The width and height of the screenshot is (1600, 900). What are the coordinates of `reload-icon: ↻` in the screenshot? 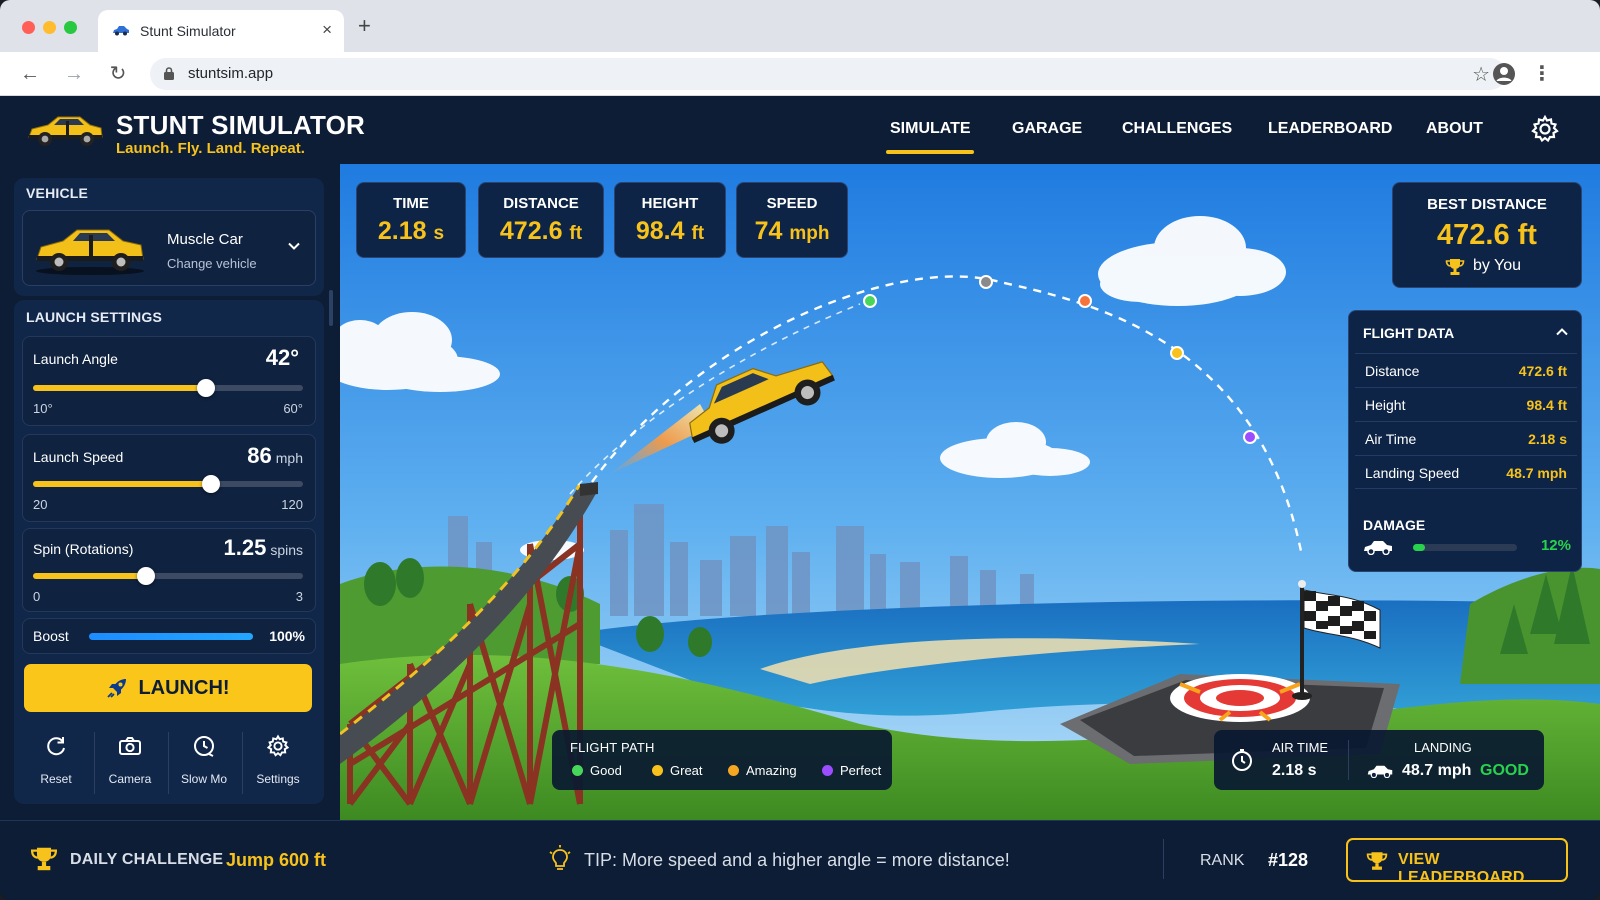 It's located at (118, 74).